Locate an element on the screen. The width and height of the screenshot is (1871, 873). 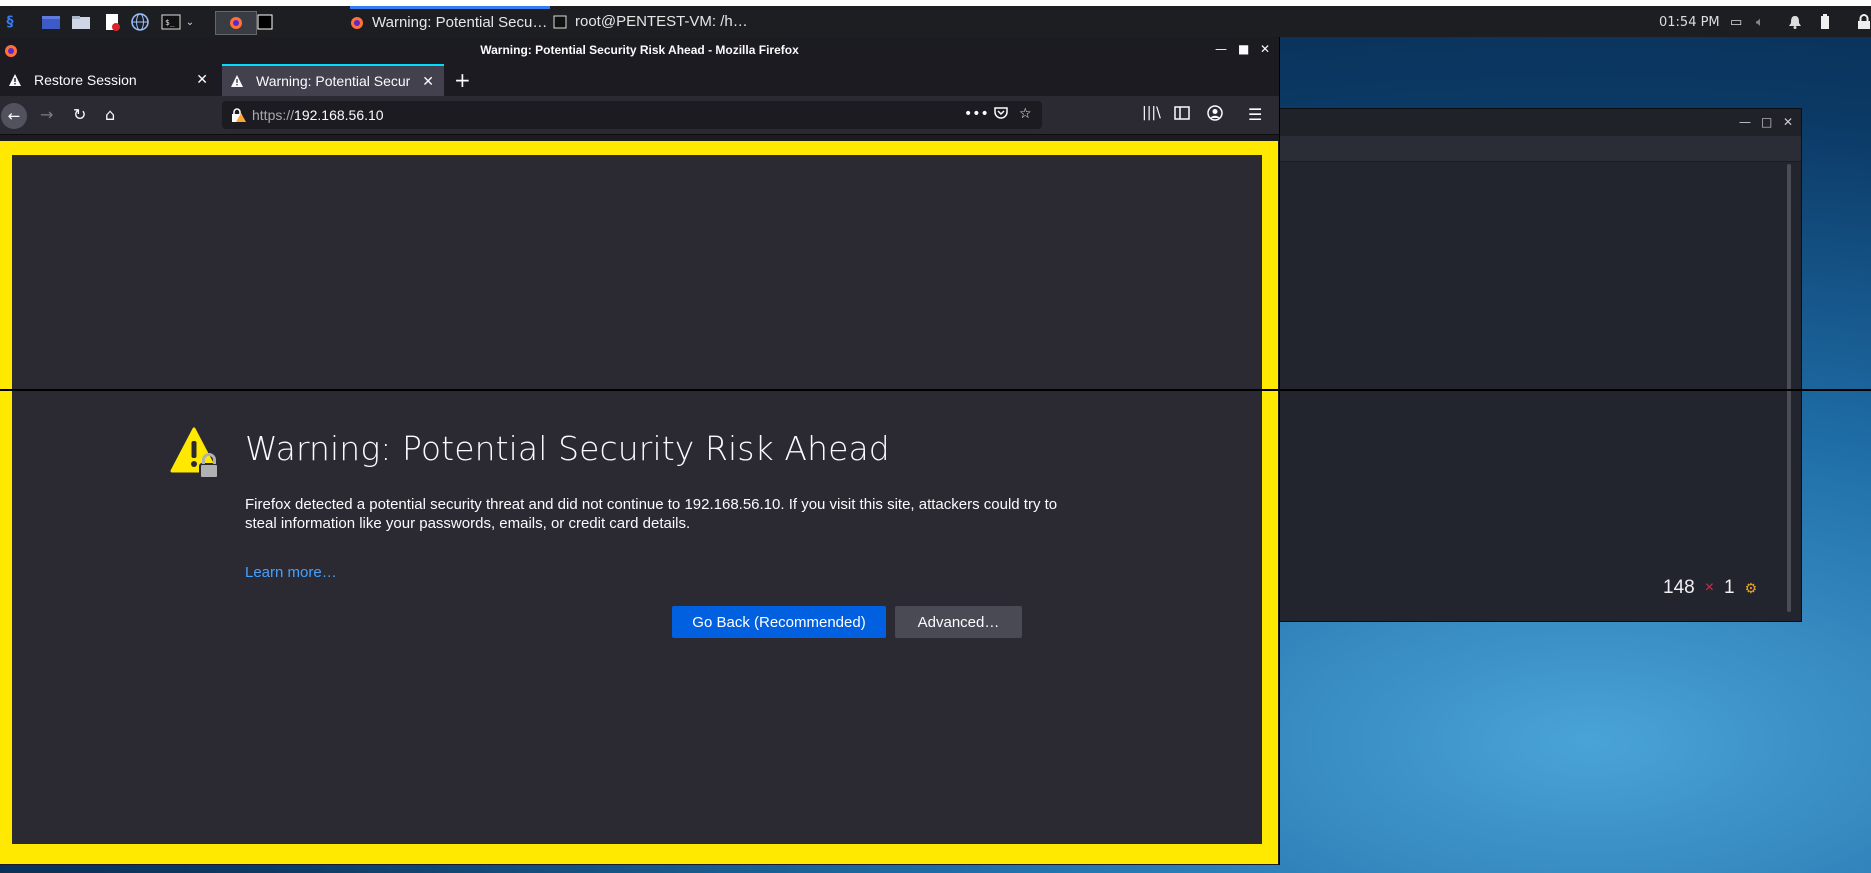
terminal-launcher-icon: $_ is located at coordinates (171, 22).